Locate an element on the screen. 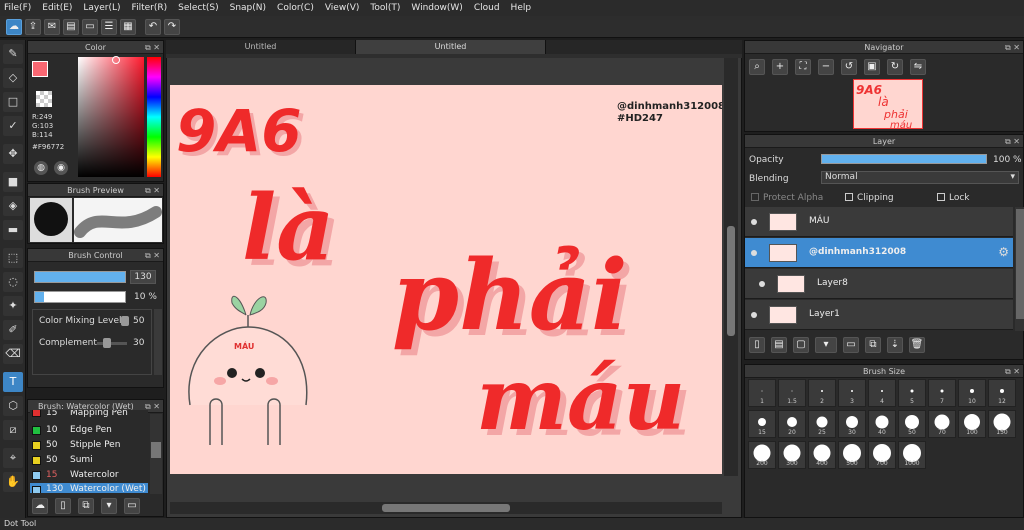 Image resolution: width=1024 pixels, height=530 pixels. select-eraser-icon: ⌫ is located at coordinates (13, 354).